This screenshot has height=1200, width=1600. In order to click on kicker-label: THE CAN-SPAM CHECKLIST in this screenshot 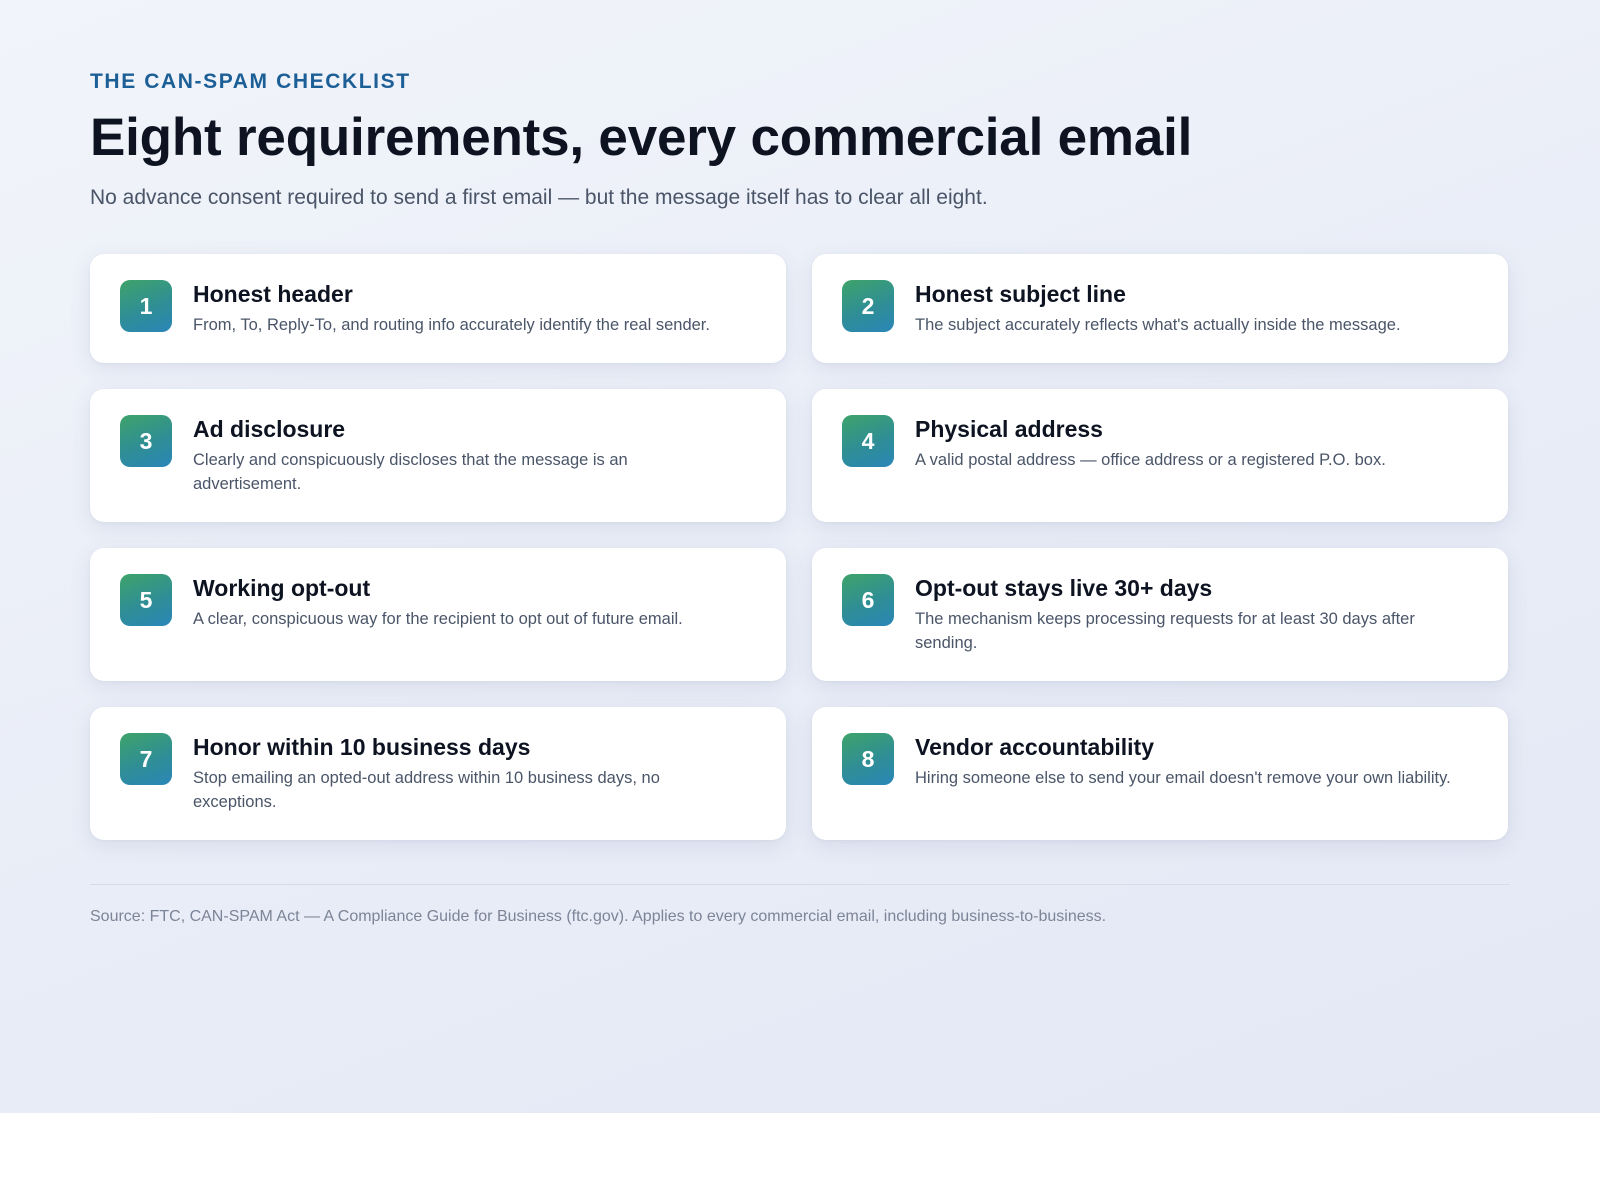, I will do `click(250, 81)`.